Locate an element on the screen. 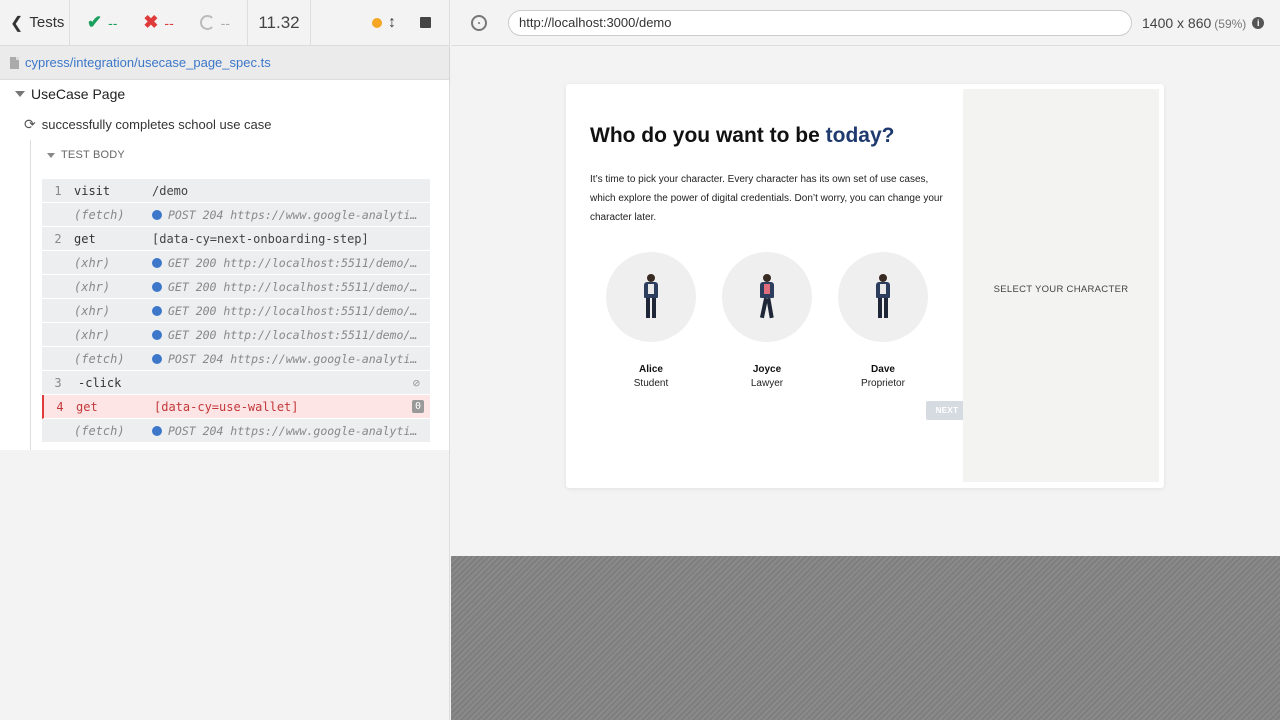 This screenshot has height=720, width=1280. suite-header: UseCase Page is located at coordinates (70, 94).